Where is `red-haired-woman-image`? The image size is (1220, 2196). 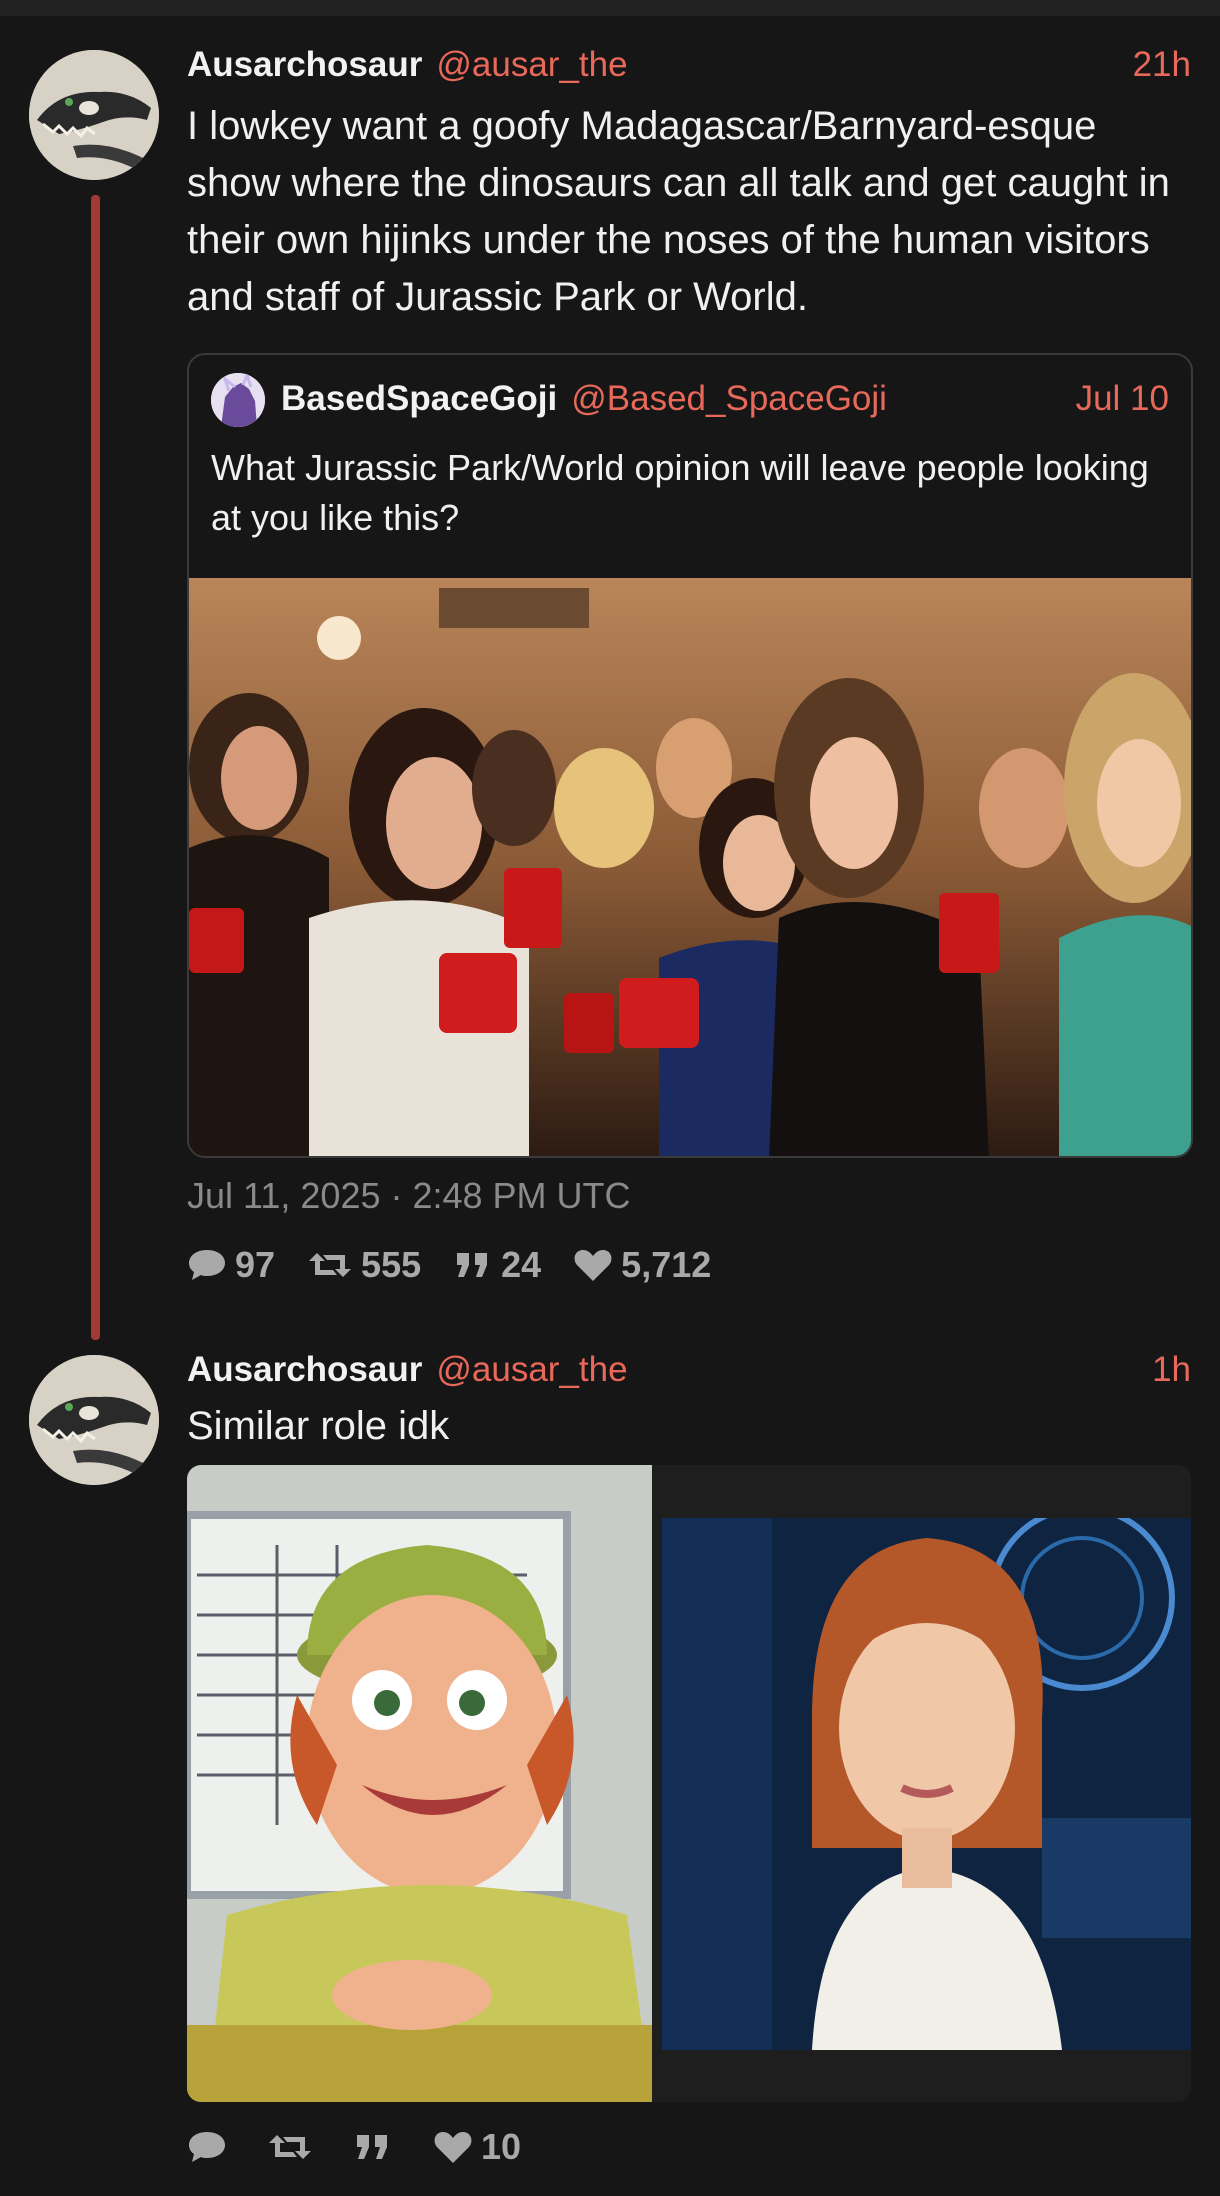
red-haired-woman-image is located at coordinates (926, 1784).